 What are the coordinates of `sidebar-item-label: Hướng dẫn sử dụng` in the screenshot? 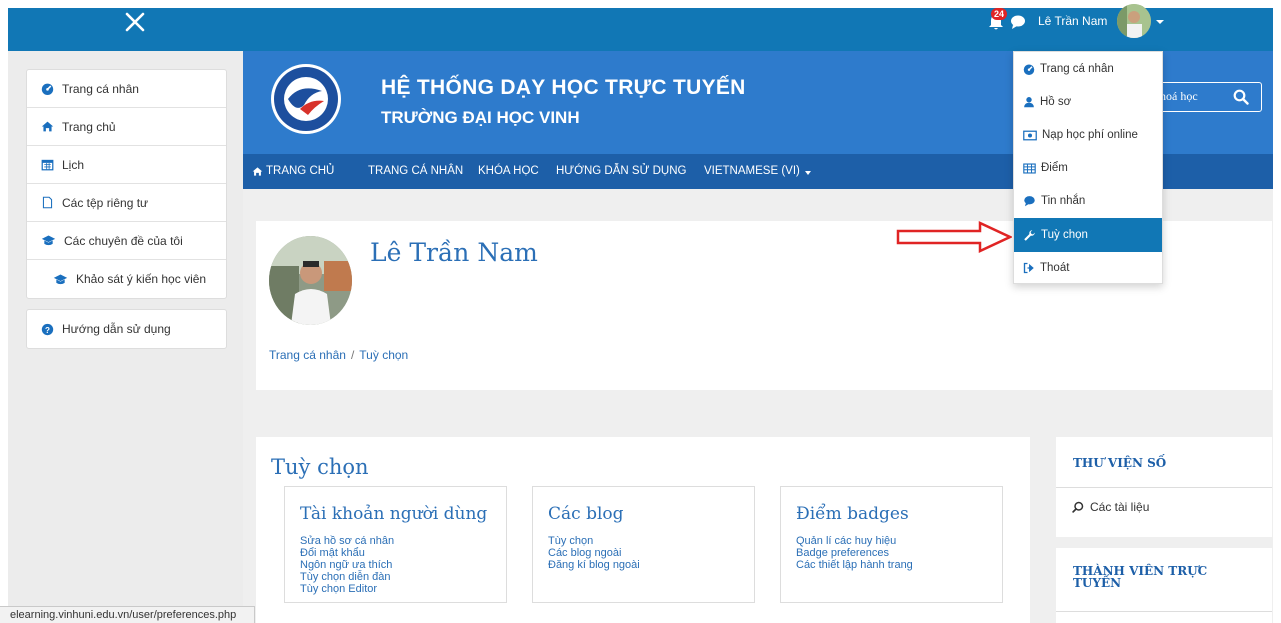 It's located at (116, 329).